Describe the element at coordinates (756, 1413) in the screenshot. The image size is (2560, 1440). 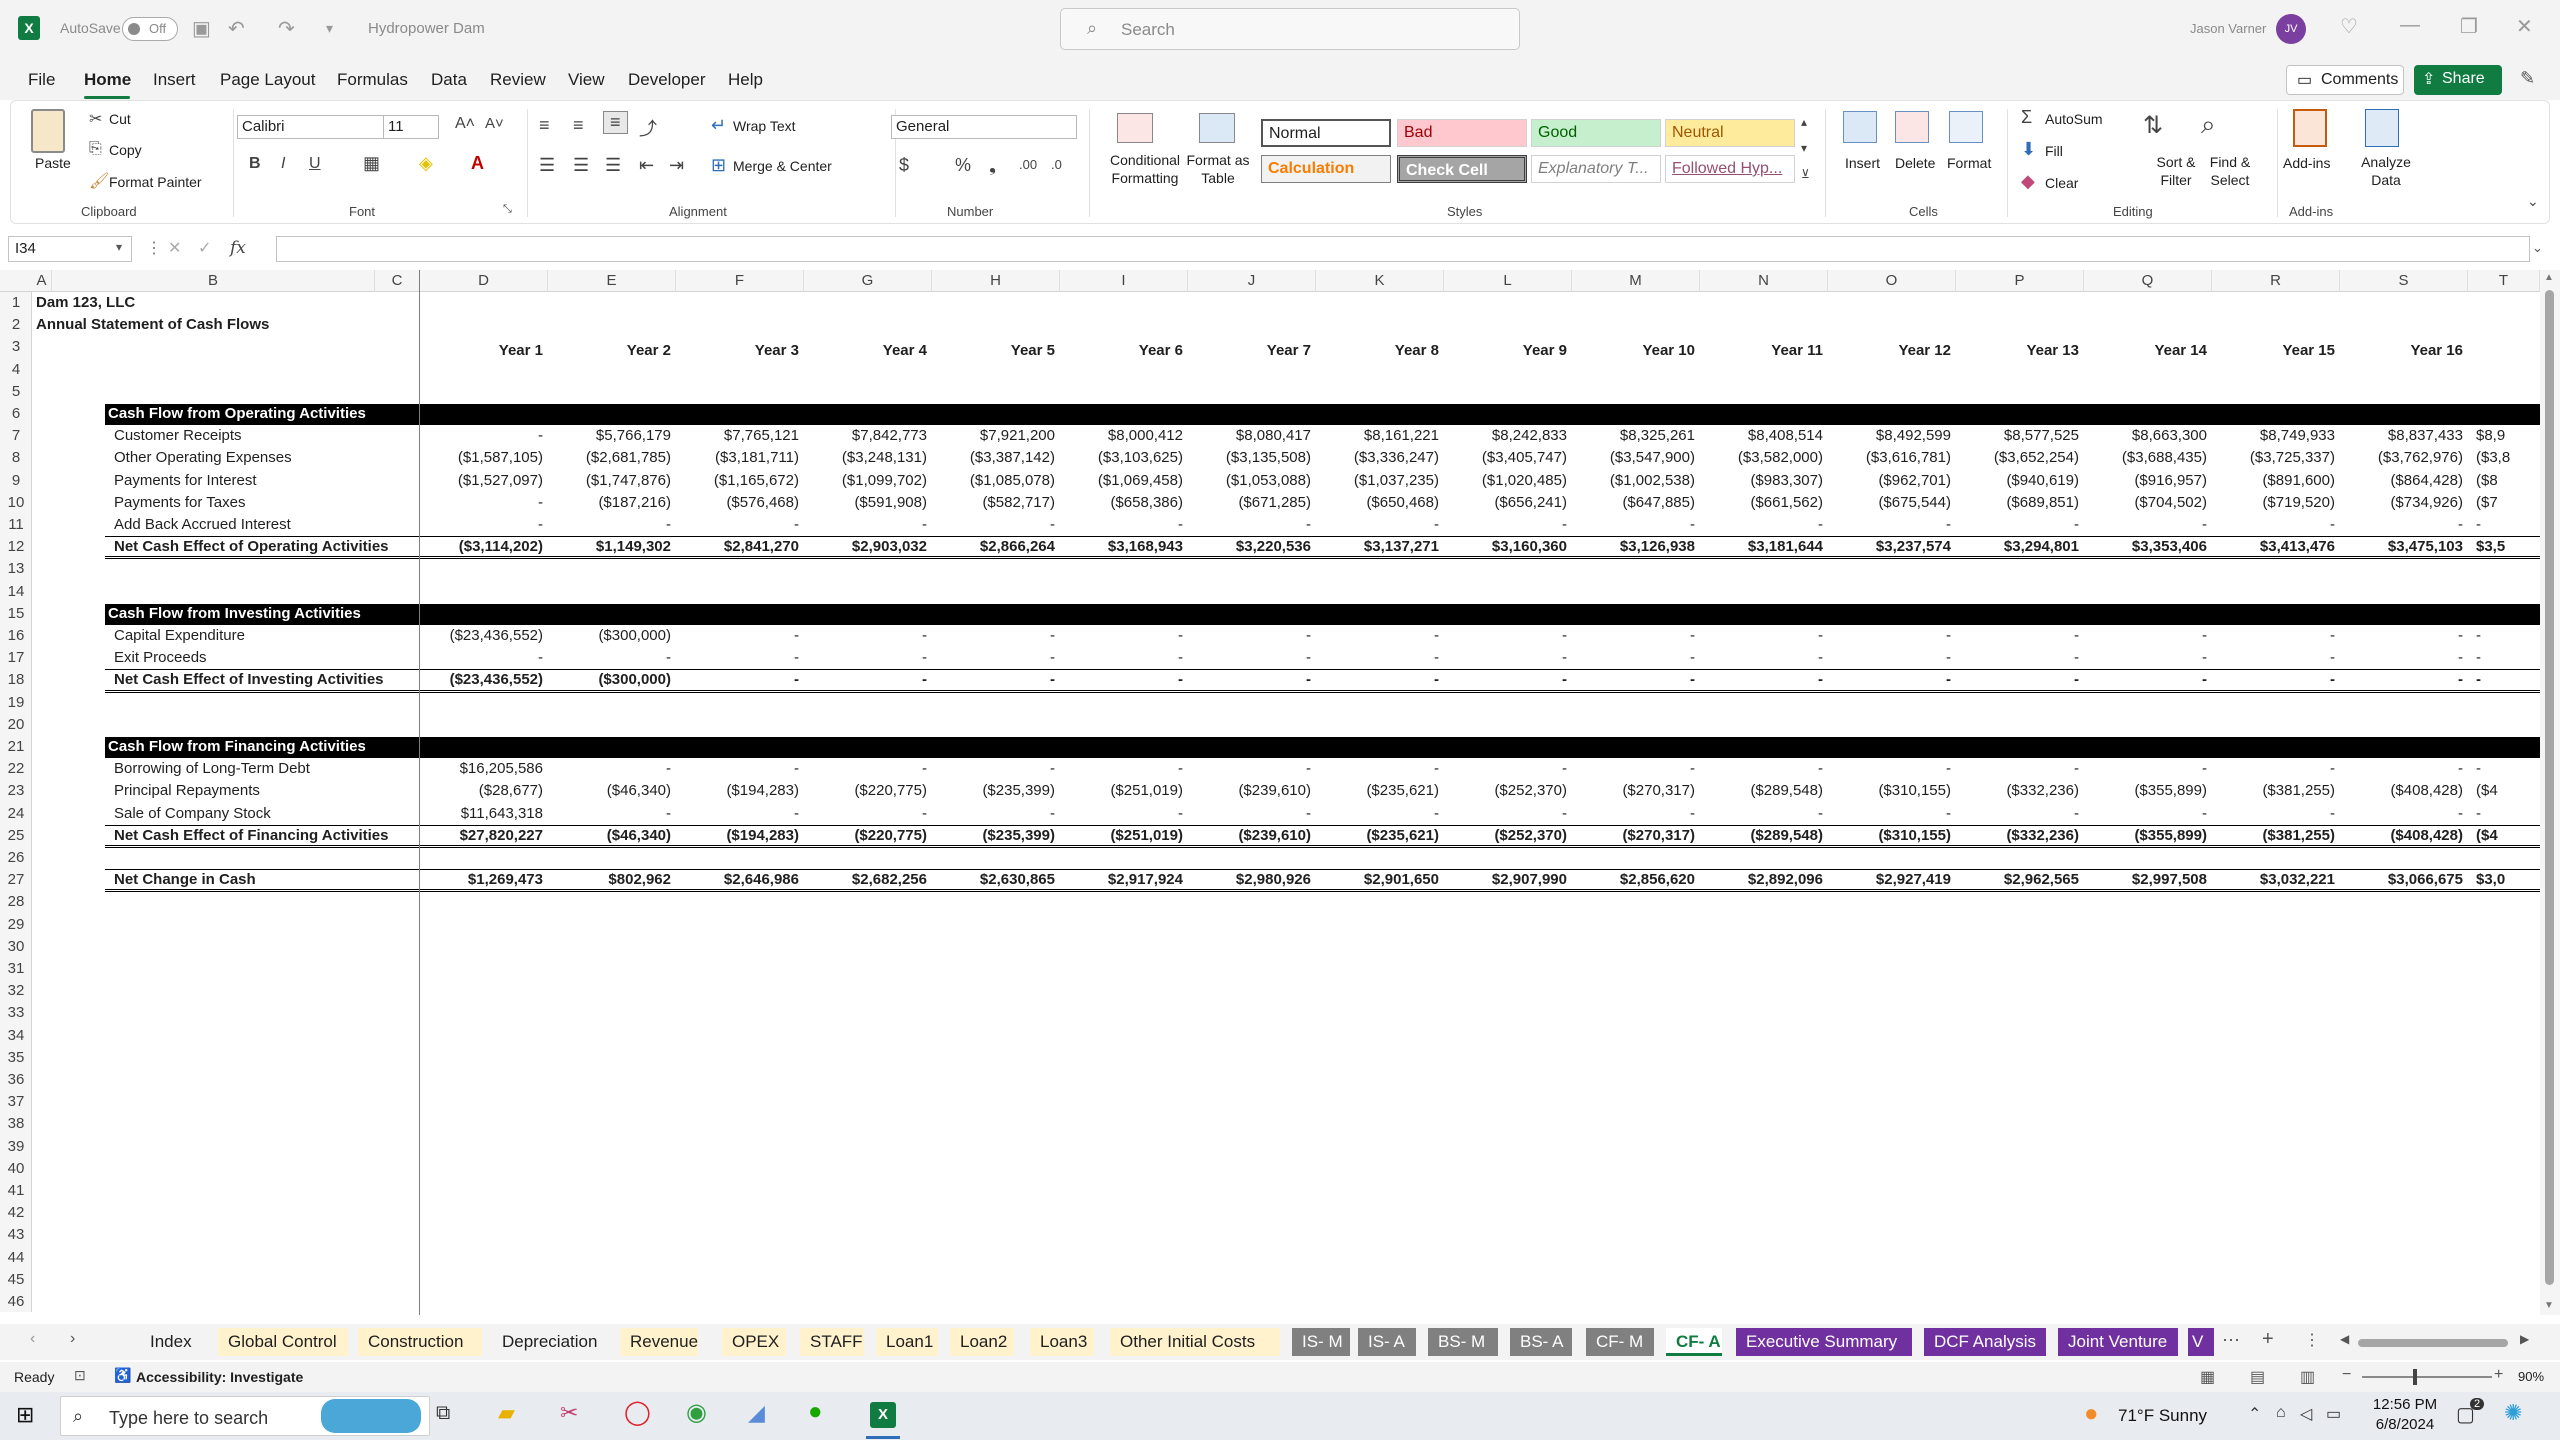
I see `app-icon: ◢` at that location.